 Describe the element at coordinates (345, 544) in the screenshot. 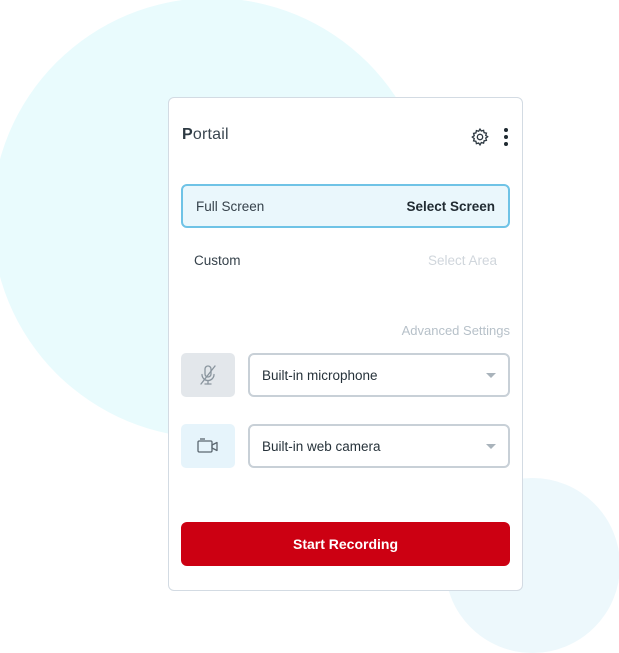

I see `start-recording-button: Start Recording` at that location.